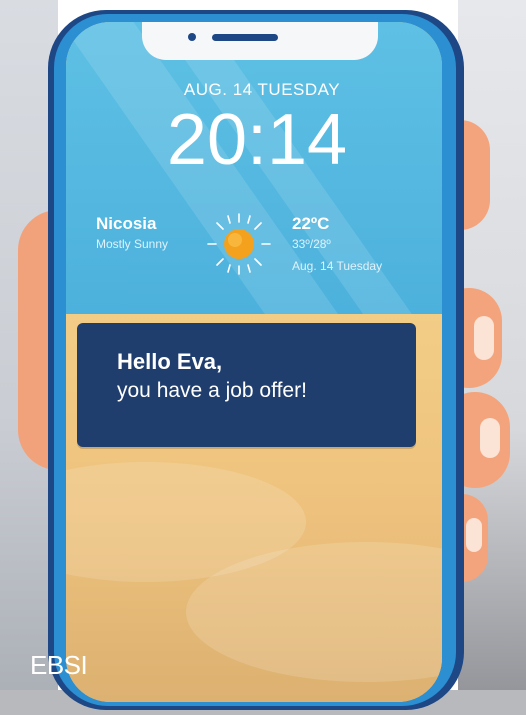 Image resolution: width=526 pixels, height=715 pixels. What do you see at coordinates (132, 244) in the screenshot?
I see `weather-condition: Mostly Sunny` at bounding box center [132, 244].